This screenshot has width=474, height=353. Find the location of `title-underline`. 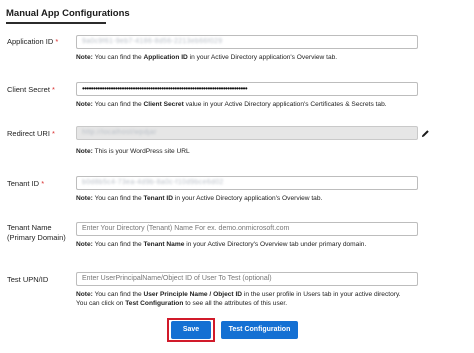

title-underline is located at coordinates (56, 23).